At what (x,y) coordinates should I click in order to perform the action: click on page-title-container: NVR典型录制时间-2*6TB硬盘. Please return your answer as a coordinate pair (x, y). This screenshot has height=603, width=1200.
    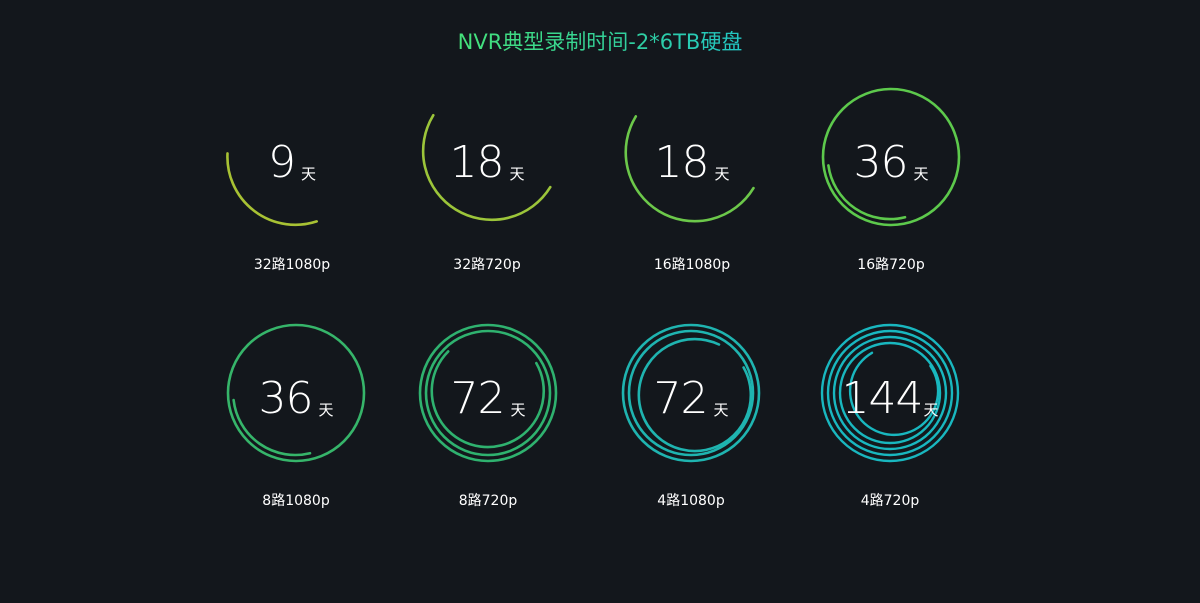
    Looking at the image, I should click on (600, 41).